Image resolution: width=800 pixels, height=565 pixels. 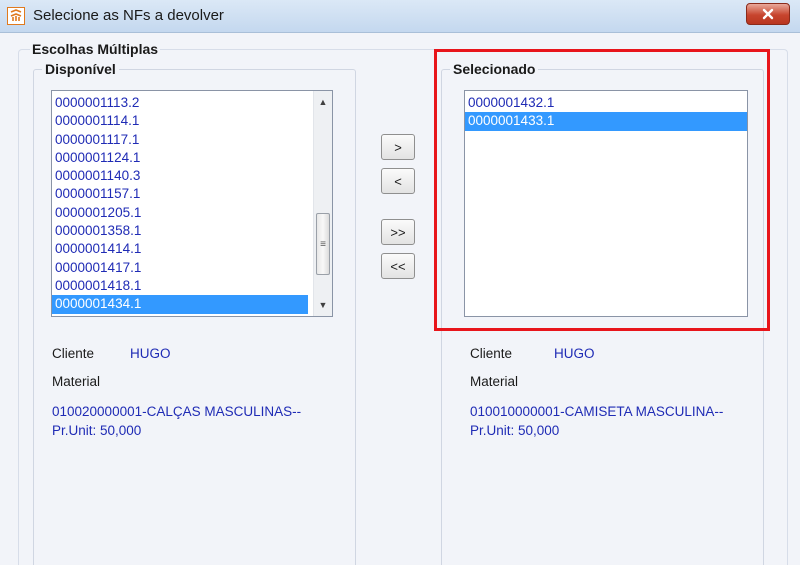 What do you see at coordinates (322, 203) in the screenshot?
I see `available-scrollbar: ▲ ≡ ▼` at bounding box center [322, 203].